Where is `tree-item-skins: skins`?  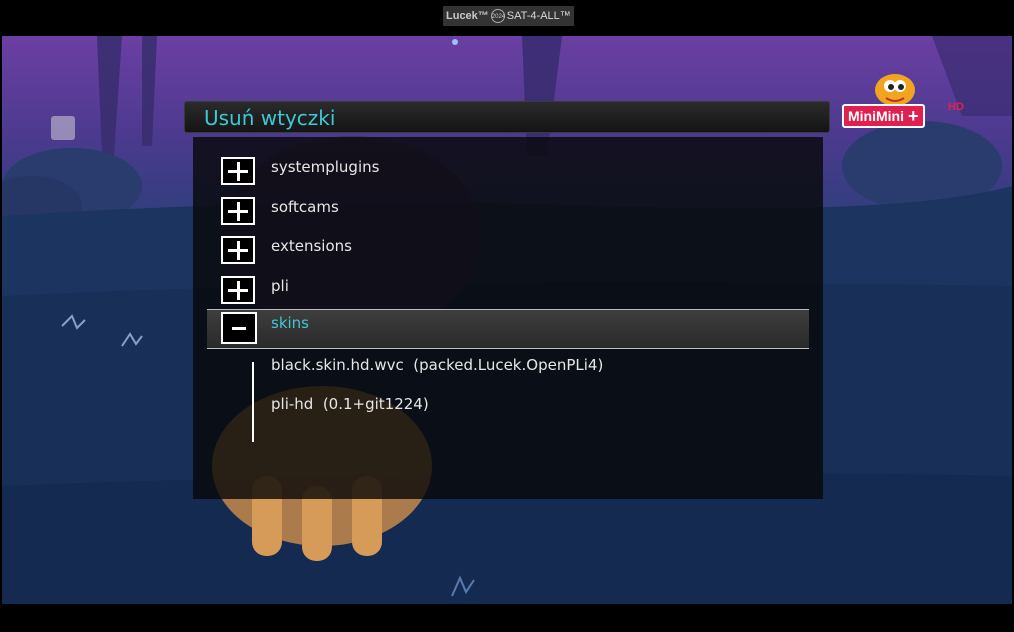
tree-item-skins: skins is located at coordinates (508, 329).